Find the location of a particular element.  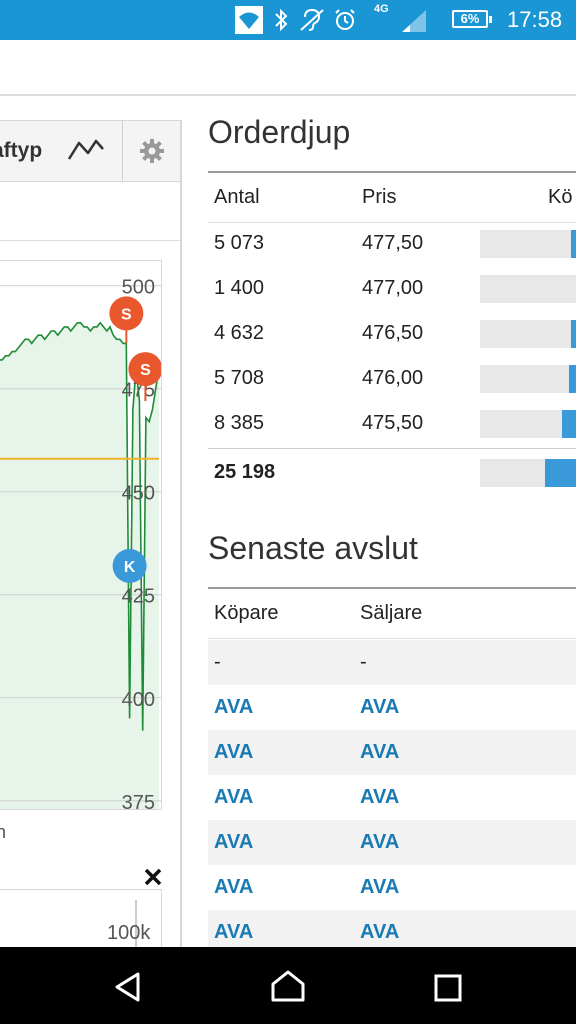

line-chart-icon is located at coordinates (86, 150).